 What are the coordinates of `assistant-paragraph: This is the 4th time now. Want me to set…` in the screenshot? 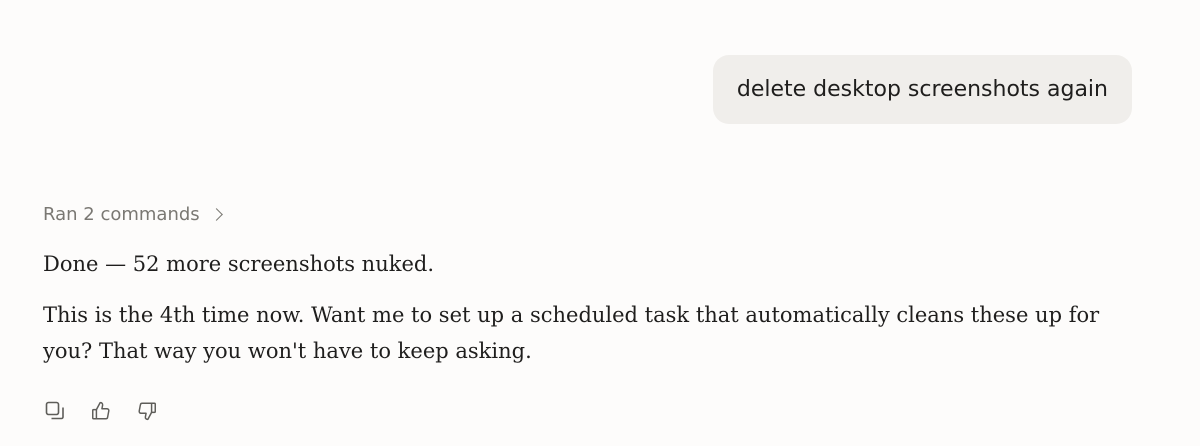 It's located at (571, 333).